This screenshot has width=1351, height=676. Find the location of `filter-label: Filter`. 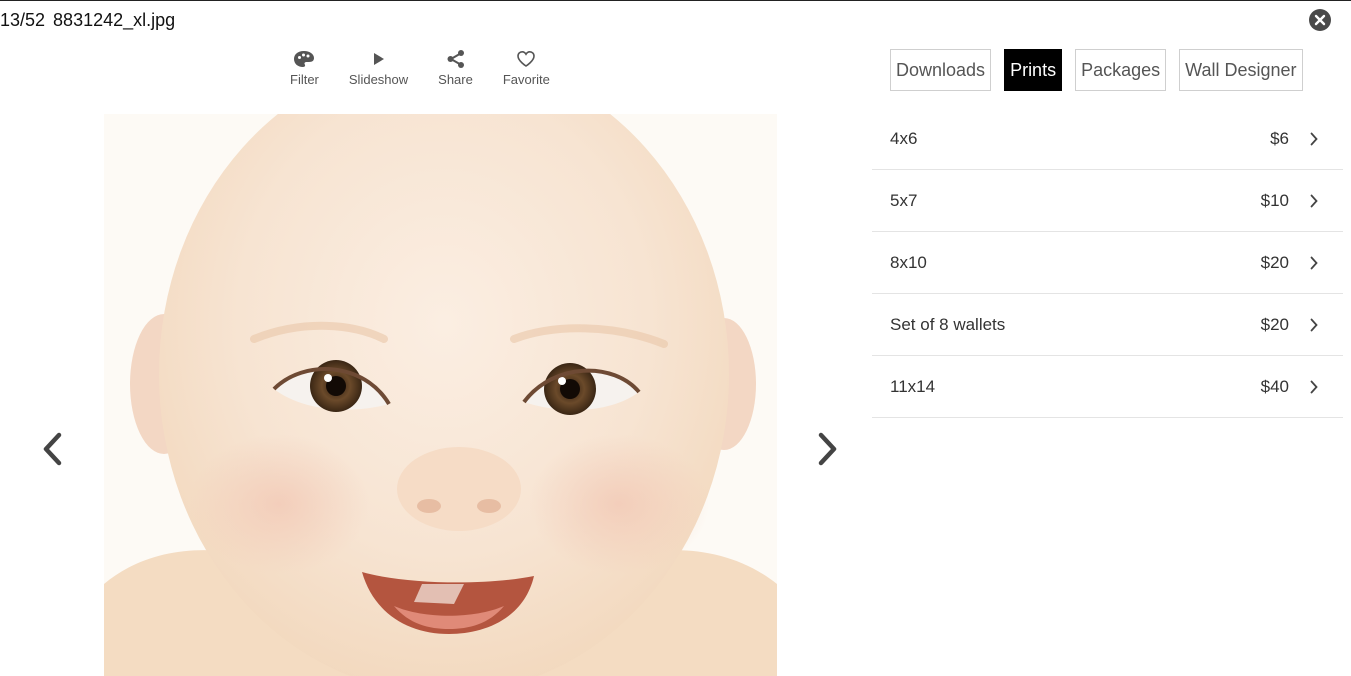

filter-label: Filter is located at coordinates (304, 79).